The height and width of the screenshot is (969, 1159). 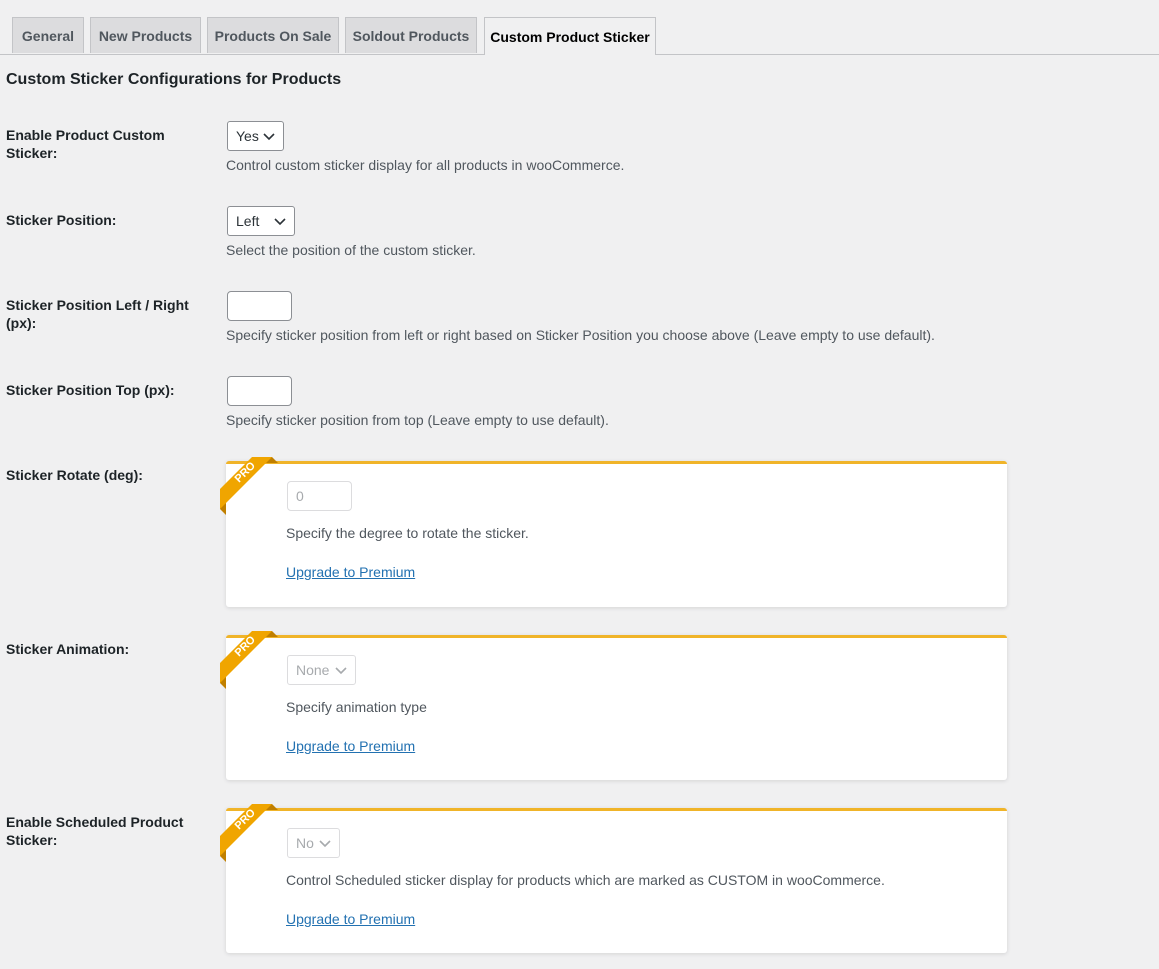 I want to click on enable-sticker-value: Yes, so click(x=247, y=136).